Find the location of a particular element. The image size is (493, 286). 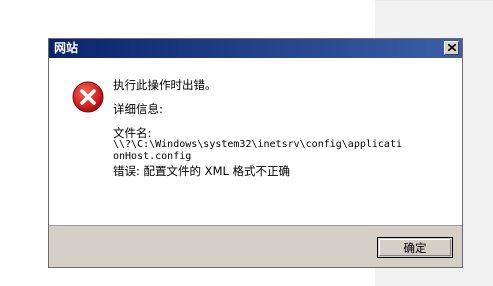

close-icon is located at coordinates (452, 47).